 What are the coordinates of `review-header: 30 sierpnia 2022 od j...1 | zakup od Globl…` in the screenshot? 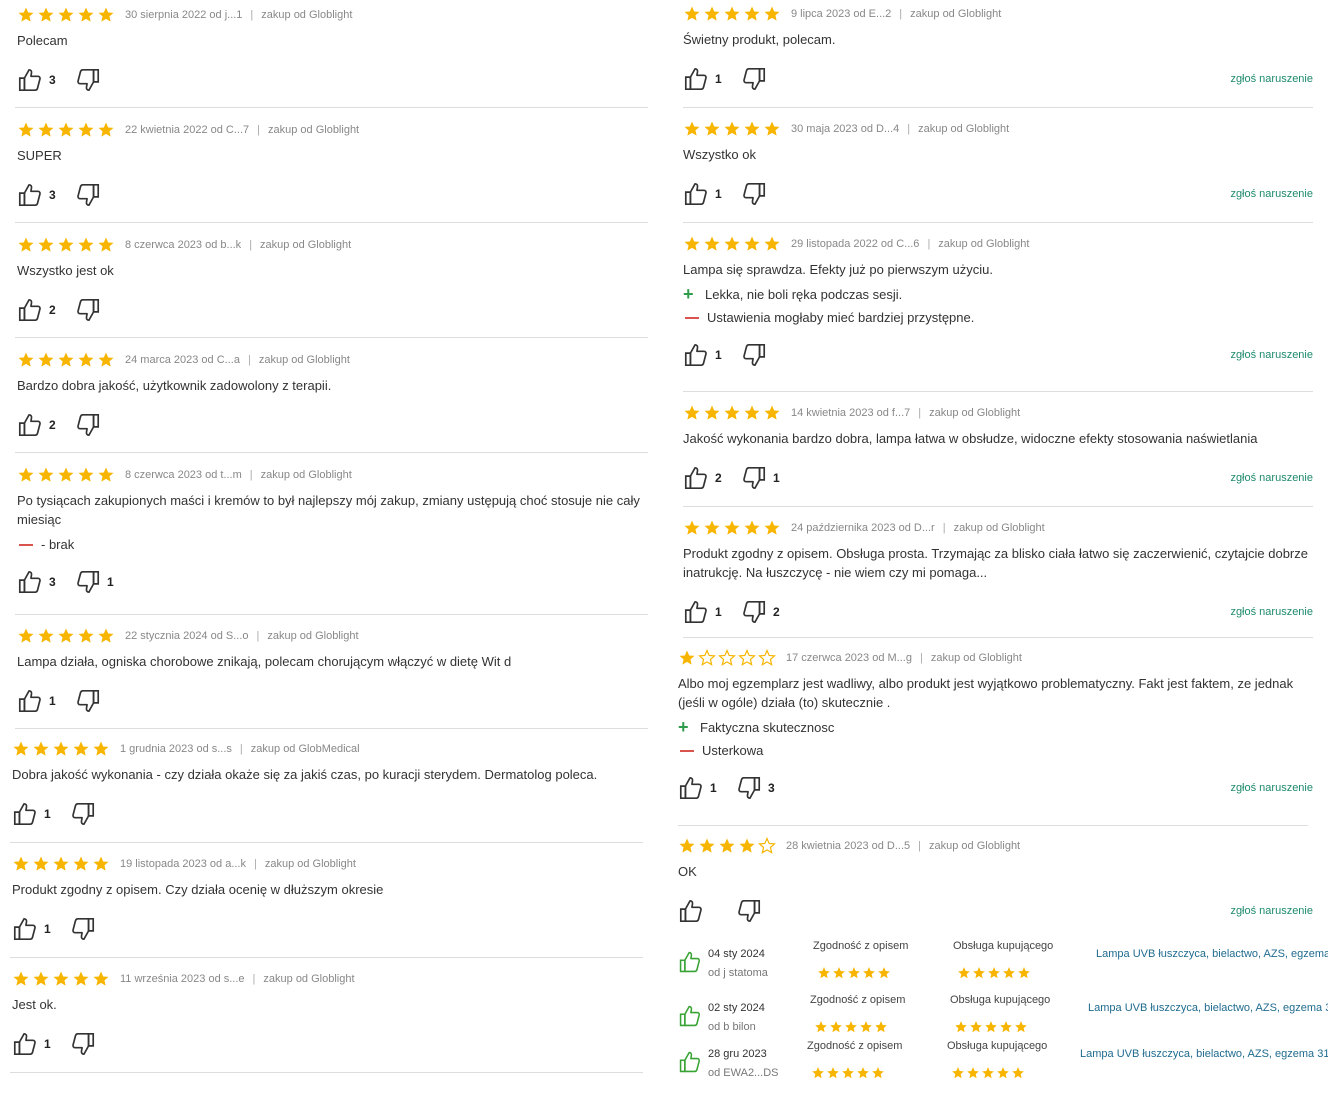 It's located at (332, 15).